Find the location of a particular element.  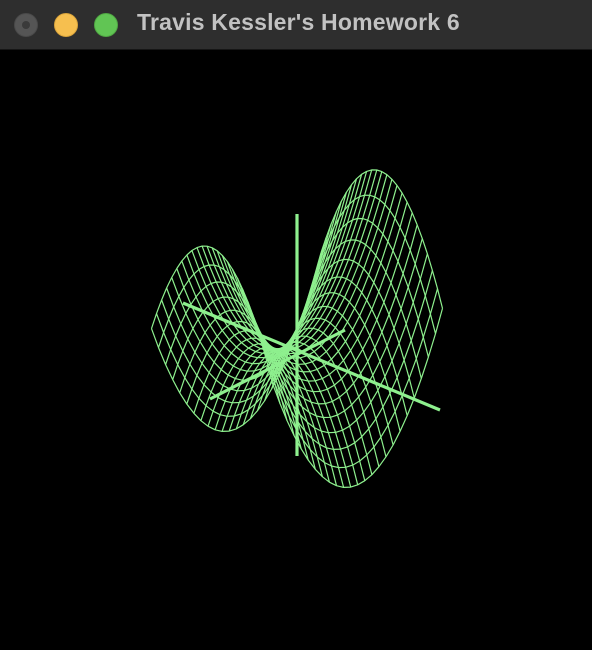

minimize-button is located at coordinates (66, 25).